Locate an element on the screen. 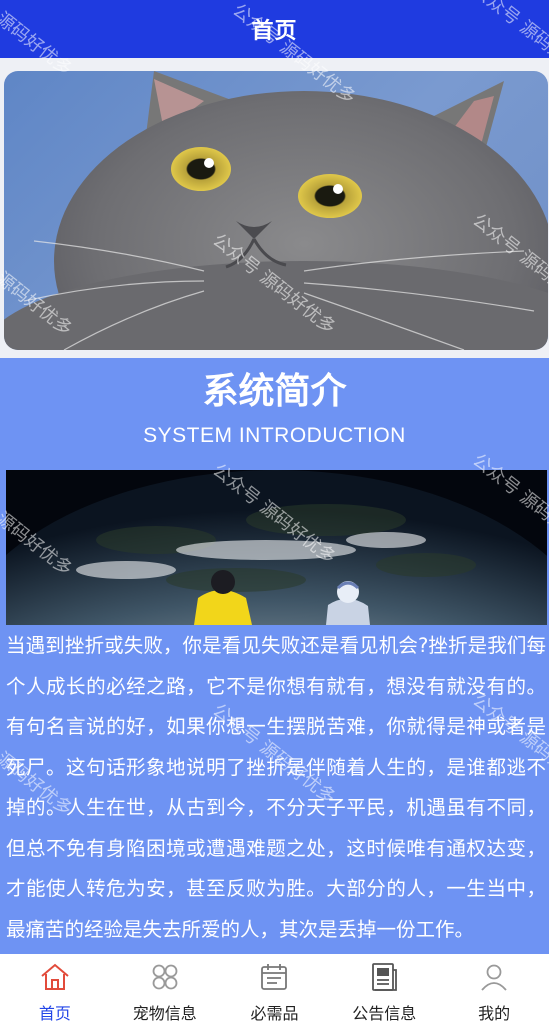 This screenshot has width=549, height=1024. tab-mine-label: 我的 is located at coordinates (494, 1013).